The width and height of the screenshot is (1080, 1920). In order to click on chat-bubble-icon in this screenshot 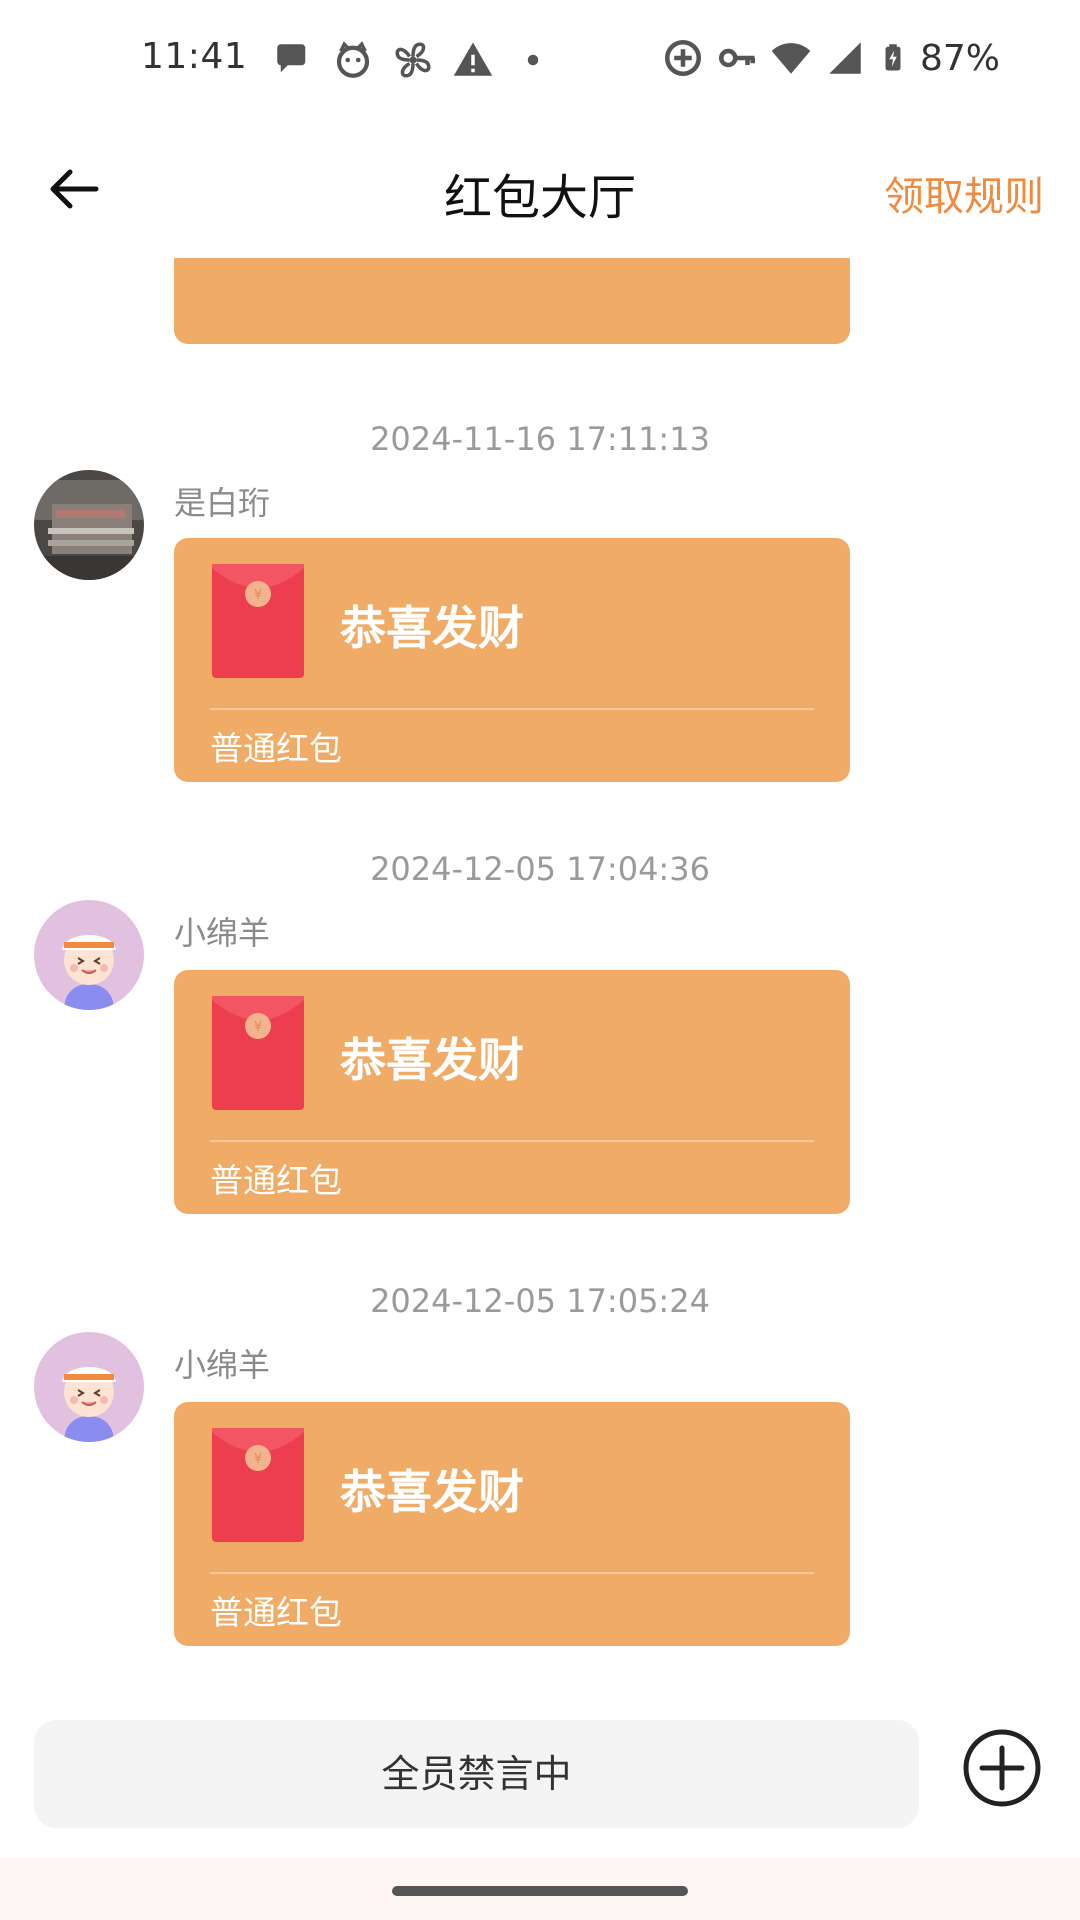, I will do `click(291, 58)`.